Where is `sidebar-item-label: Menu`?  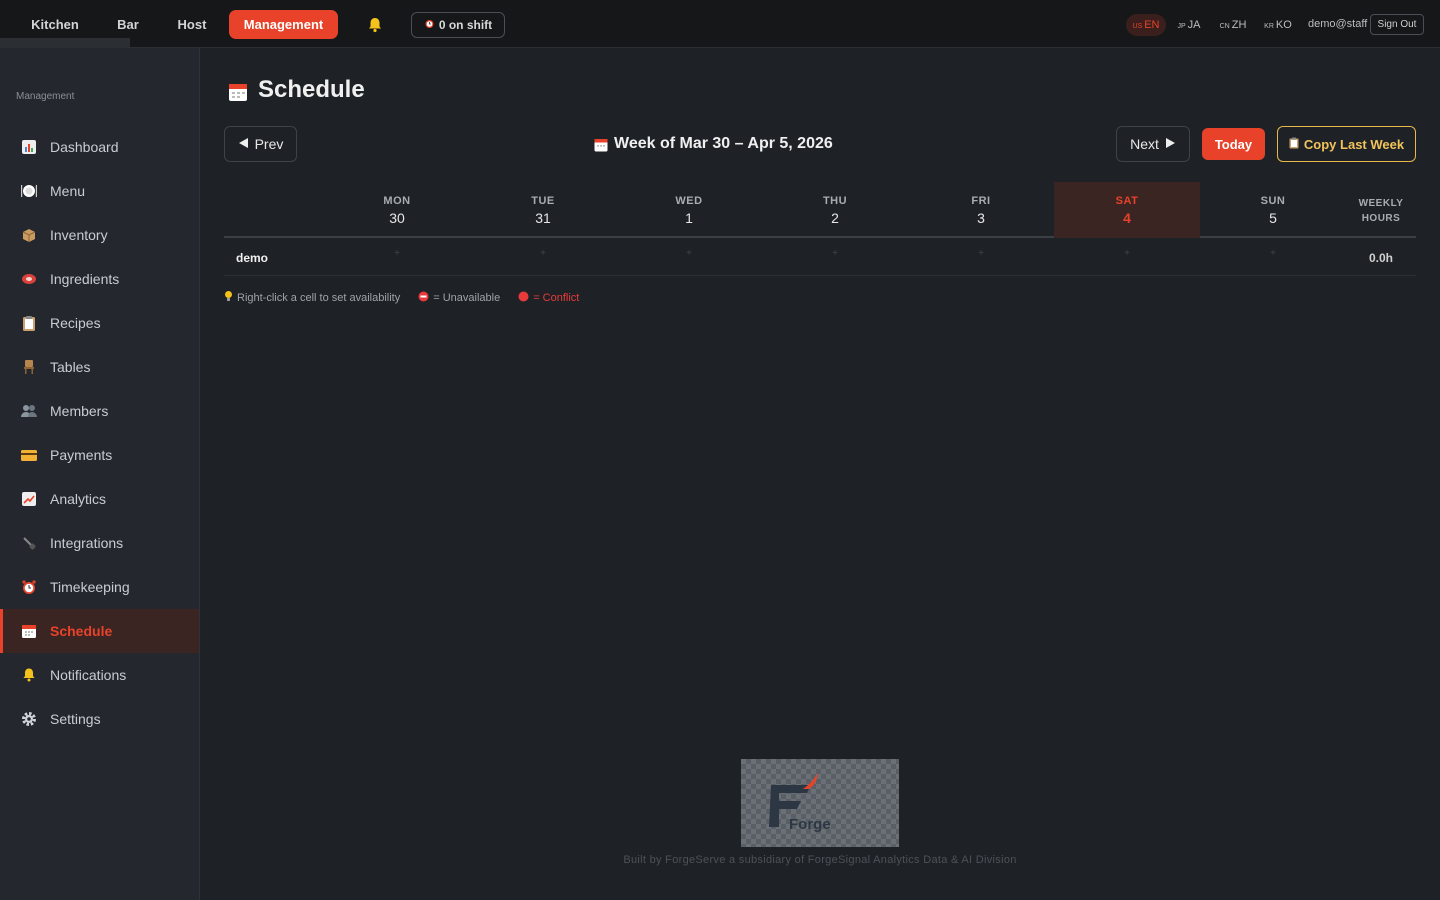 sidebar-item-label: Menu is located at coordinates (68, 191).